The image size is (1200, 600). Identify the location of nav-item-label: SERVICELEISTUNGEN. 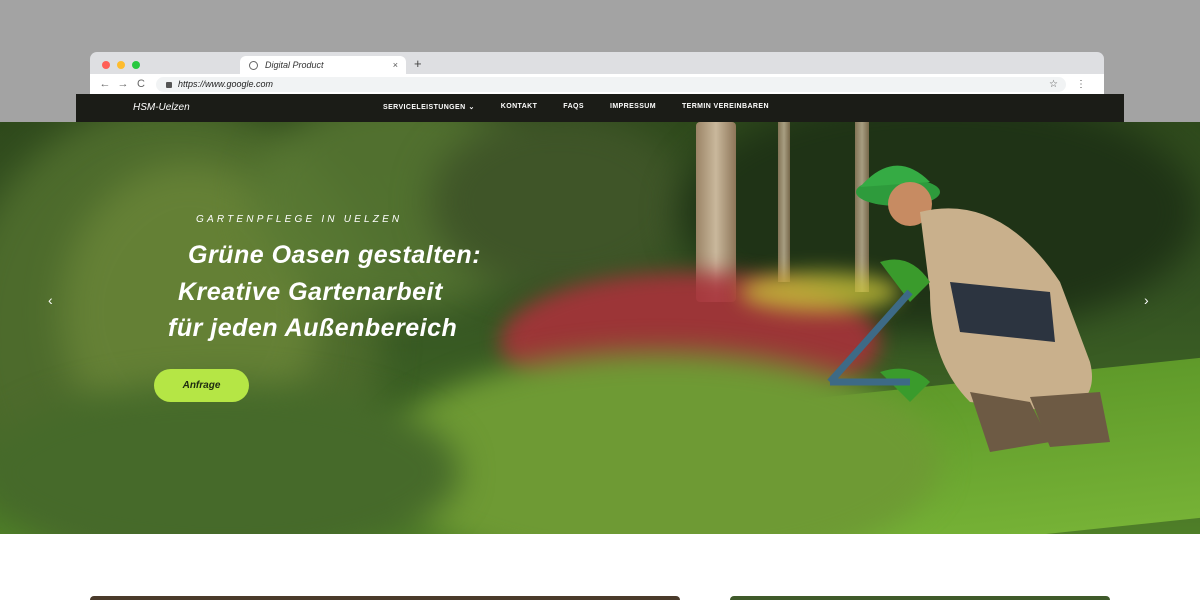
(424, 107).